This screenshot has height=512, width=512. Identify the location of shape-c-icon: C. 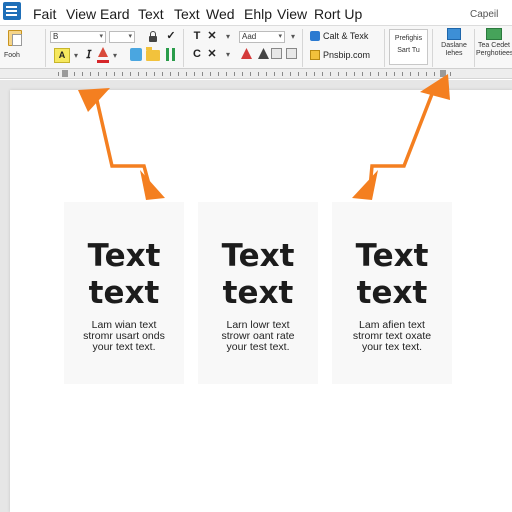
(197, 54).